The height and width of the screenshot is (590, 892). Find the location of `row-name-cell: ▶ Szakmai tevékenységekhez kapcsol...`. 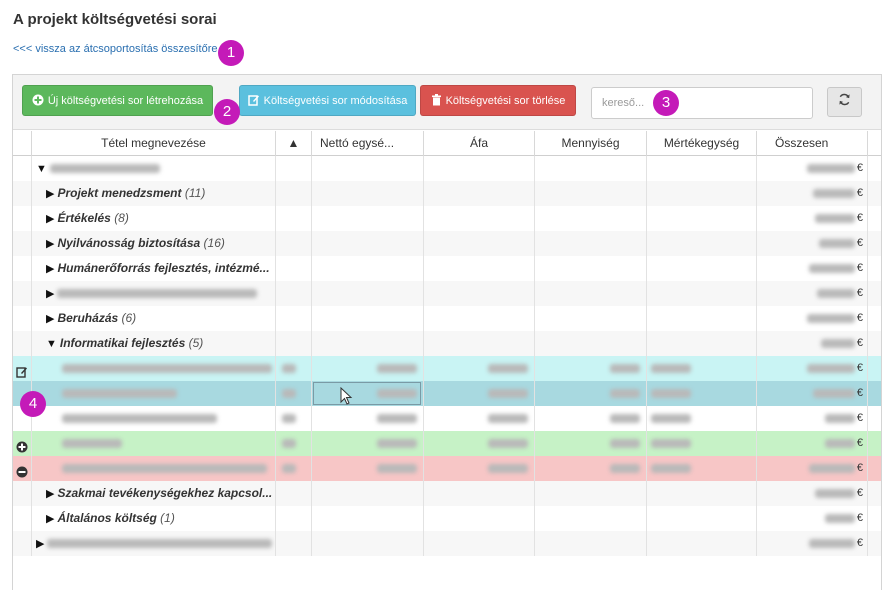

row-name-cell: ▶ Szakmai tevékenységekhez kapcsol... is located at coordinates (153, 493).